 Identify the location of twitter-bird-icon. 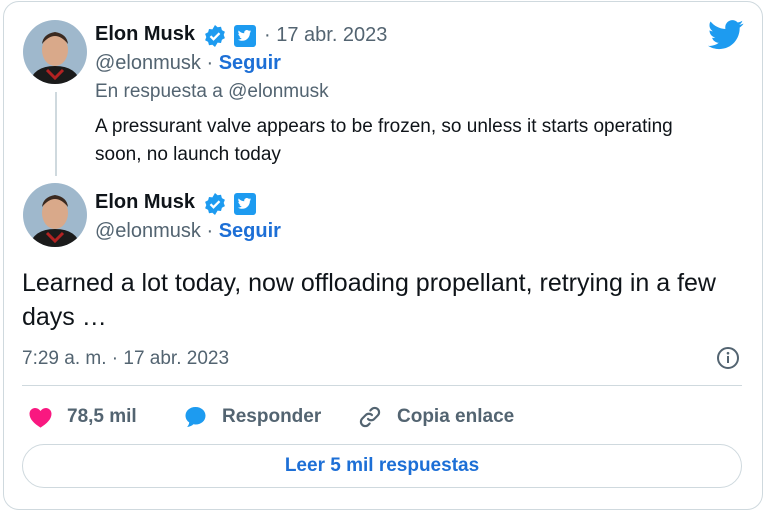
(726, 35).